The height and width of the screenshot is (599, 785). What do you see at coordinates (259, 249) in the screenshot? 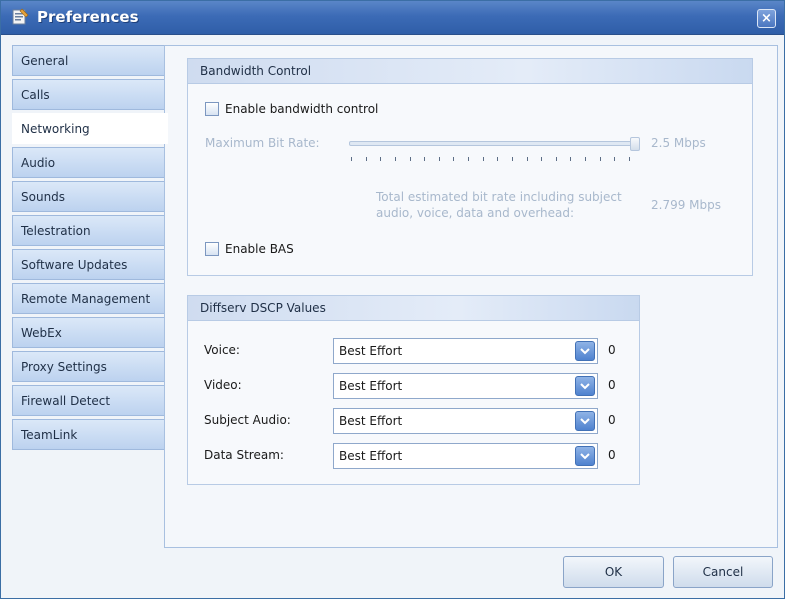
I see `enable-bas-label: Enable BAS` at bounding box center [259, 249].